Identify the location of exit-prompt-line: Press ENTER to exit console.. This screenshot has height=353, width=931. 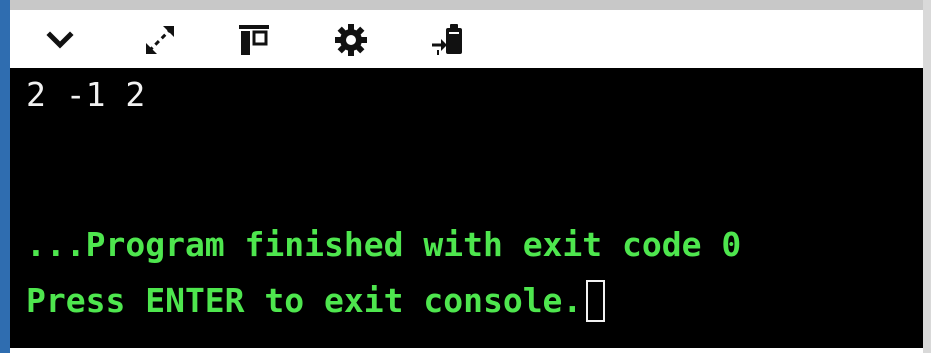
(316, 301).